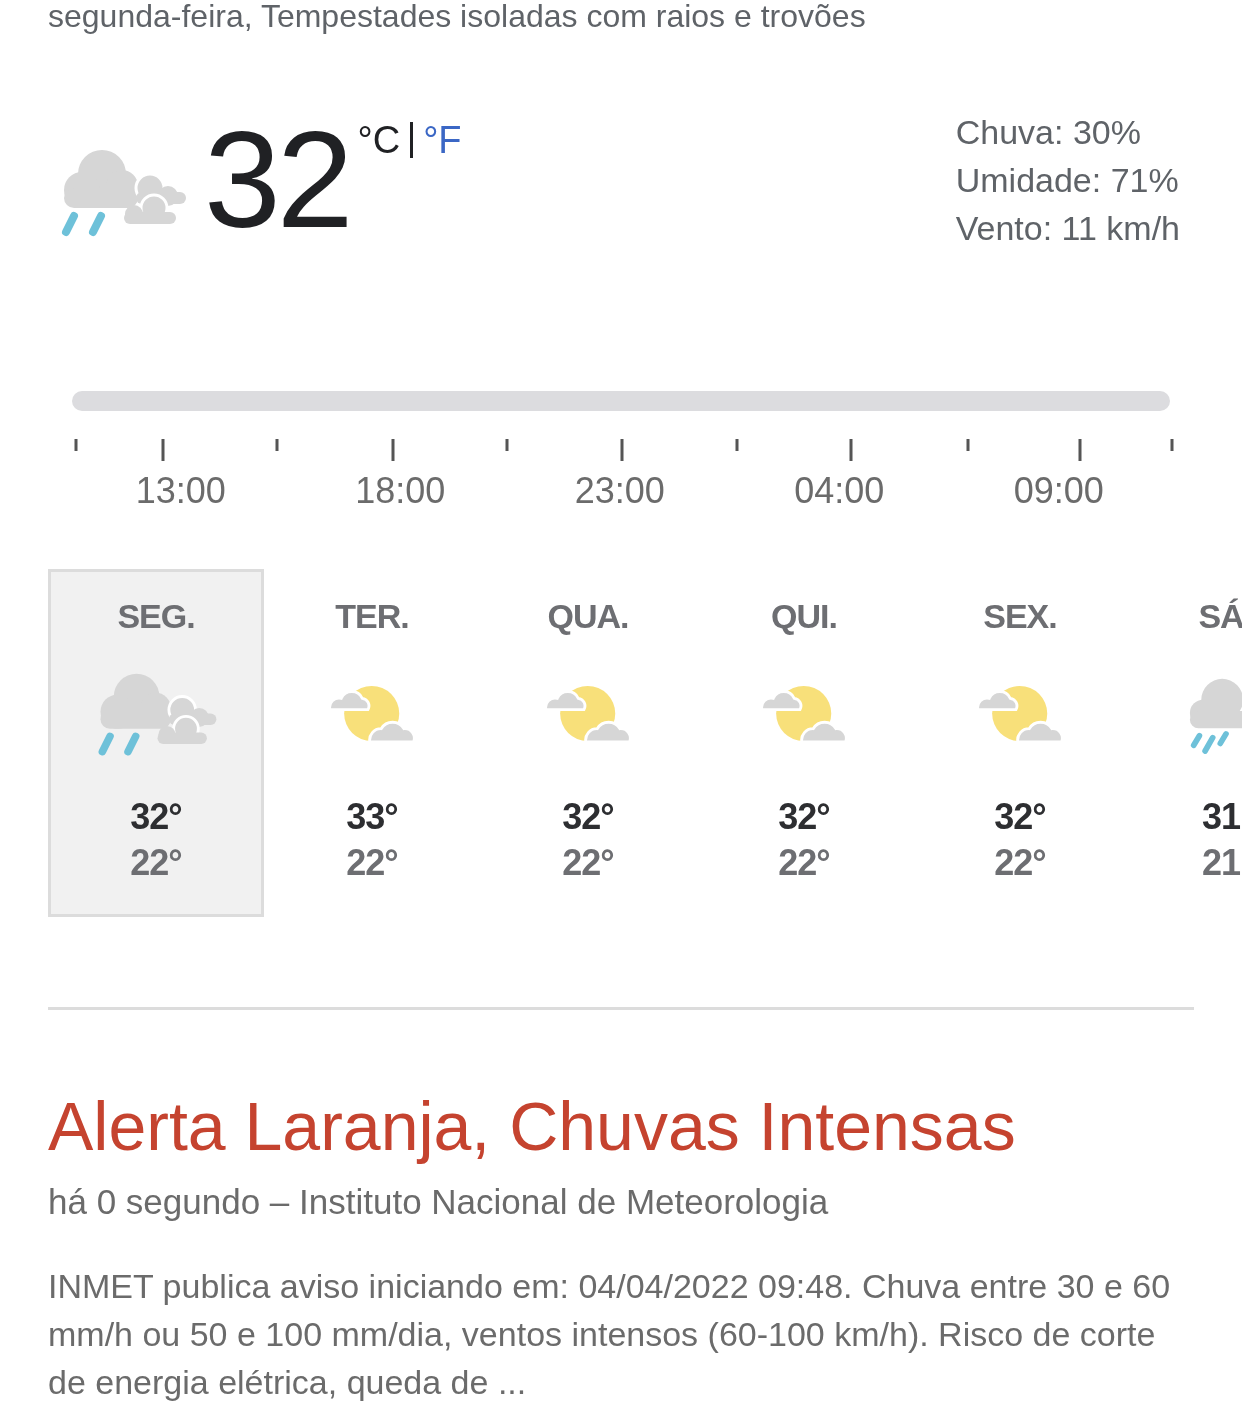 This screenshot has height=1424, width=1242. I want to click on weather-detail: Chuva: 30%, so click(1048, 132).